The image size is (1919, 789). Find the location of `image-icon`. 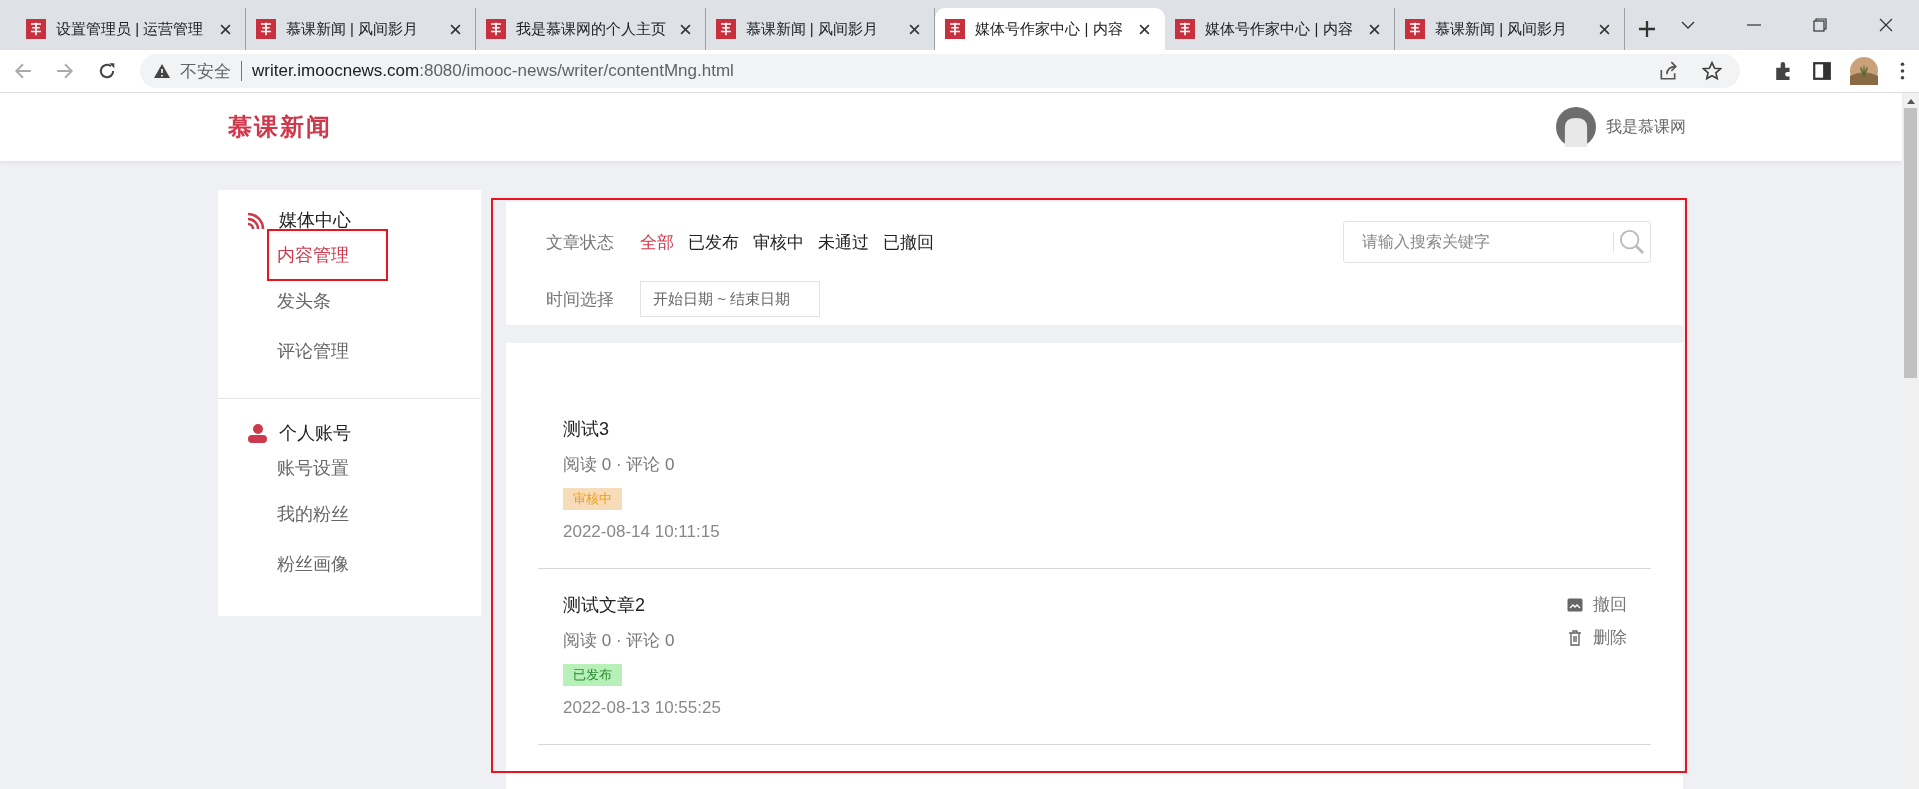

image-icon is located at coordinates (1575, 604).